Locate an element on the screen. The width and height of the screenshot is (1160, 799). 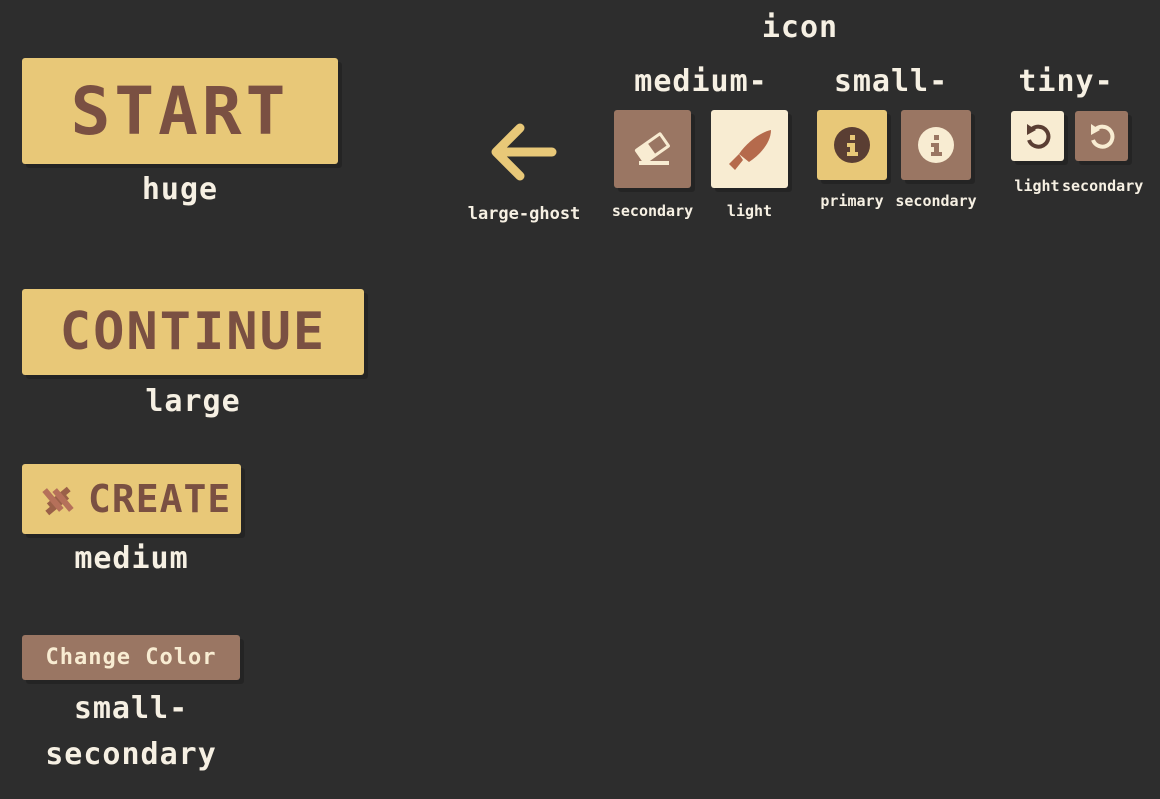
tiny-light-undo-button is located at coordinates (1037, 136).